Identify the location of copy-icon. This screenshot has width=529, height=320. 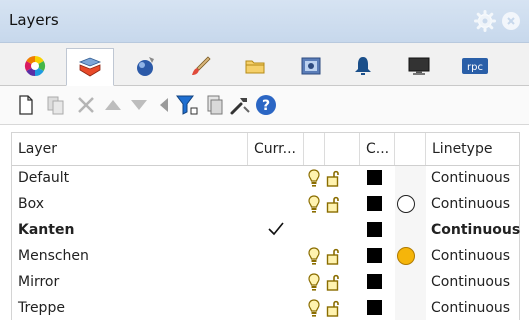
(215, 105).